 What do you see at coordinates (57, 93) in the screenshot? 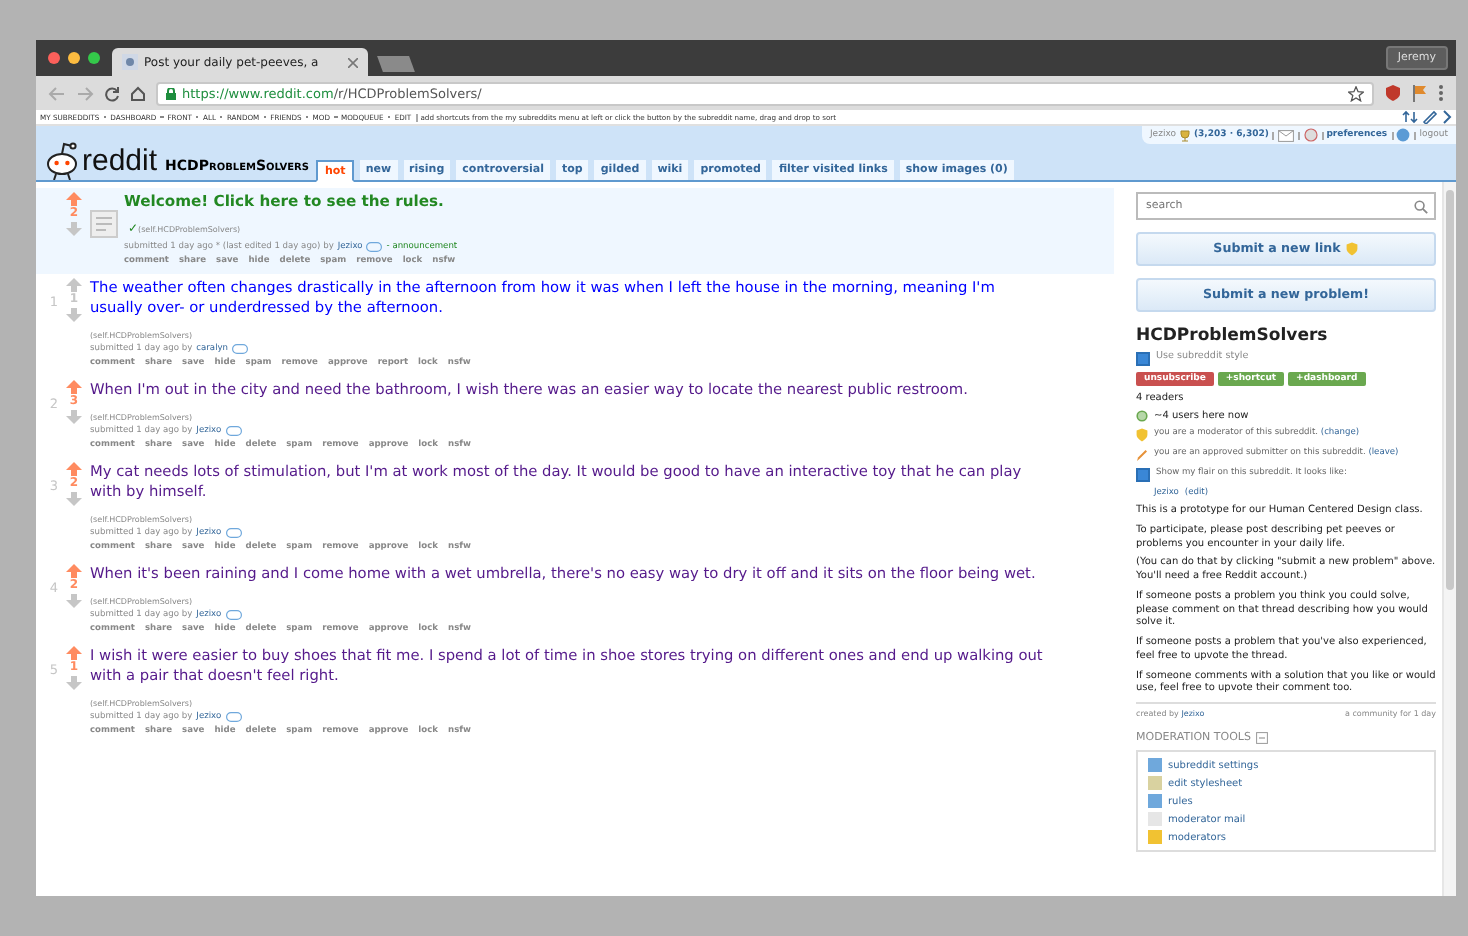
I see `back-icon` at bounding box center [57, 93].